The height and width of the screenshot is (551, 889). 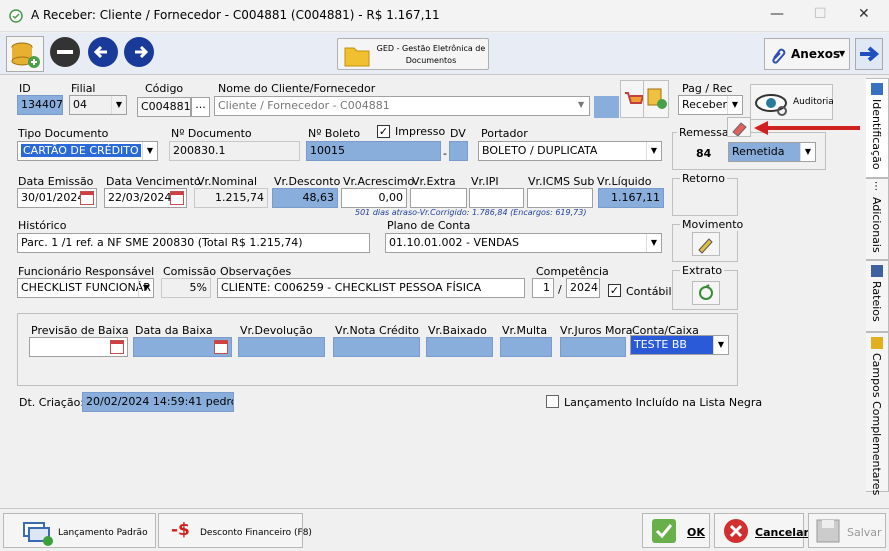 I want to click on anexos-button: Anexos ▼, so click(x=807, y=54).